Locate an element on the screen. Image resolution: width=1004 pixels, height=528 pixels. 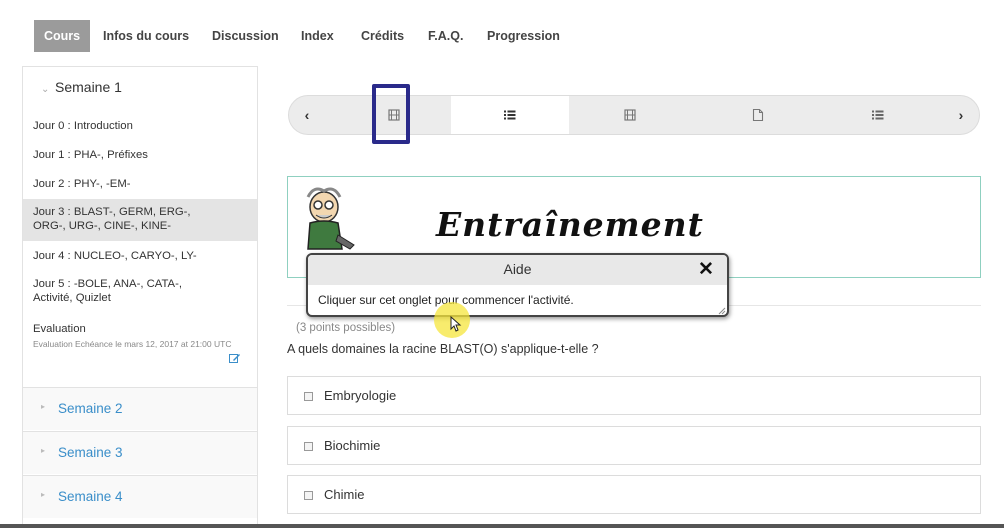
resize-handle-icon is located at coordinates (722, 311).